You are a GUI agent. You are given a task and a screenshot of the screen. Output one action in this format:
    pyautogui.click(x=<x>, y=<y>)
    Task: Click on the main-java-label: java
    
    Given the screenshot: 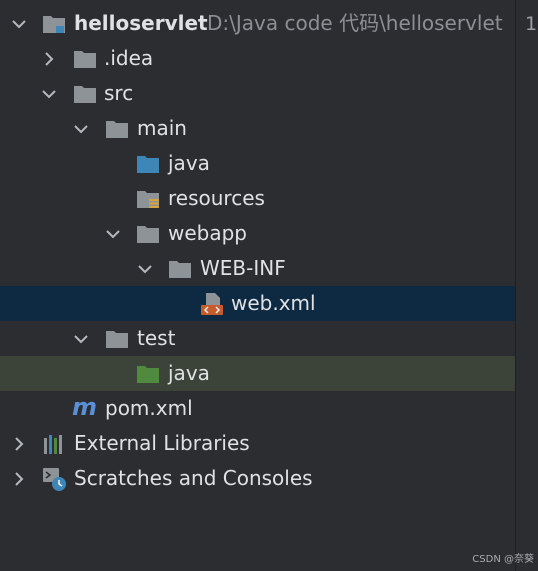 What is the action you would take?
    pyautogui.click(x=189, y=163)
    